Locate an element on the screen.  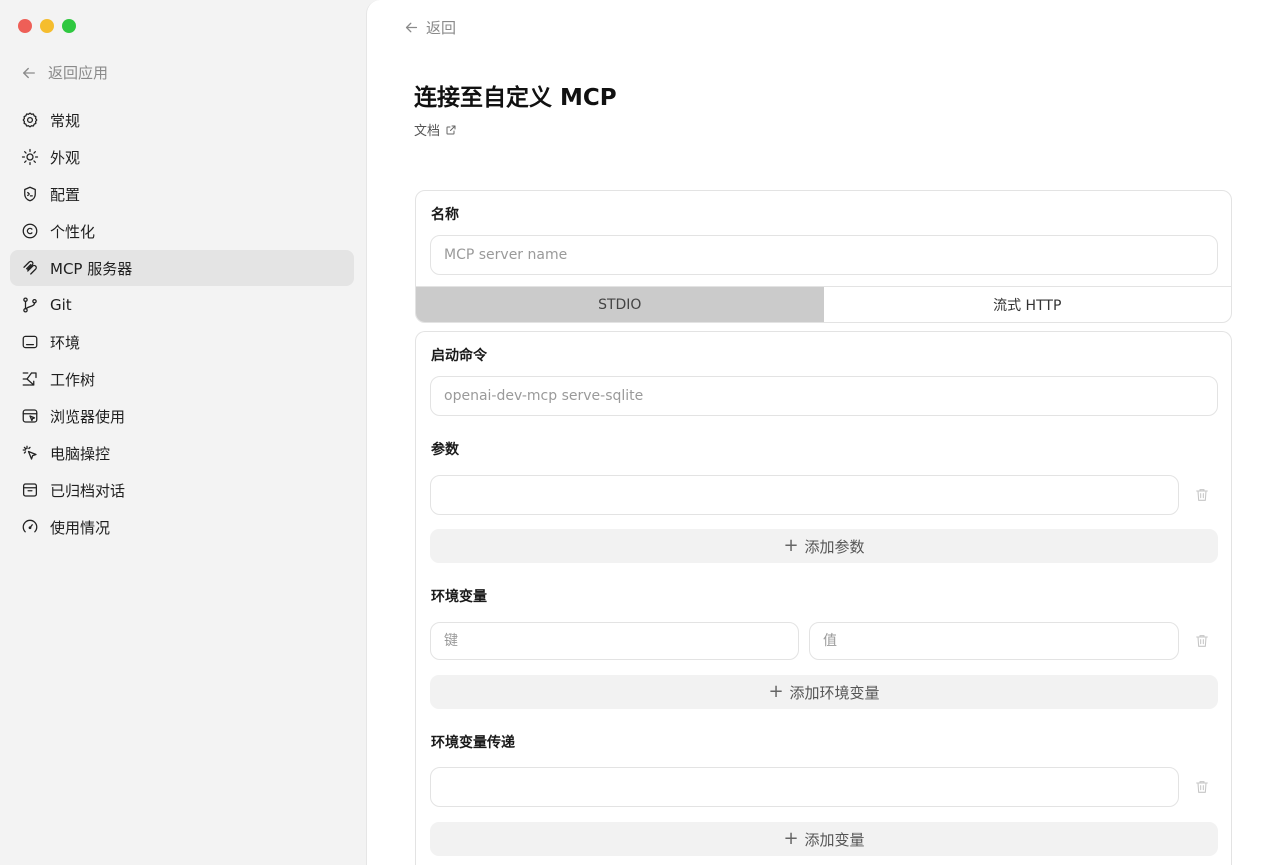
delete-passthrough-button is located at coordinates (1202, 787).